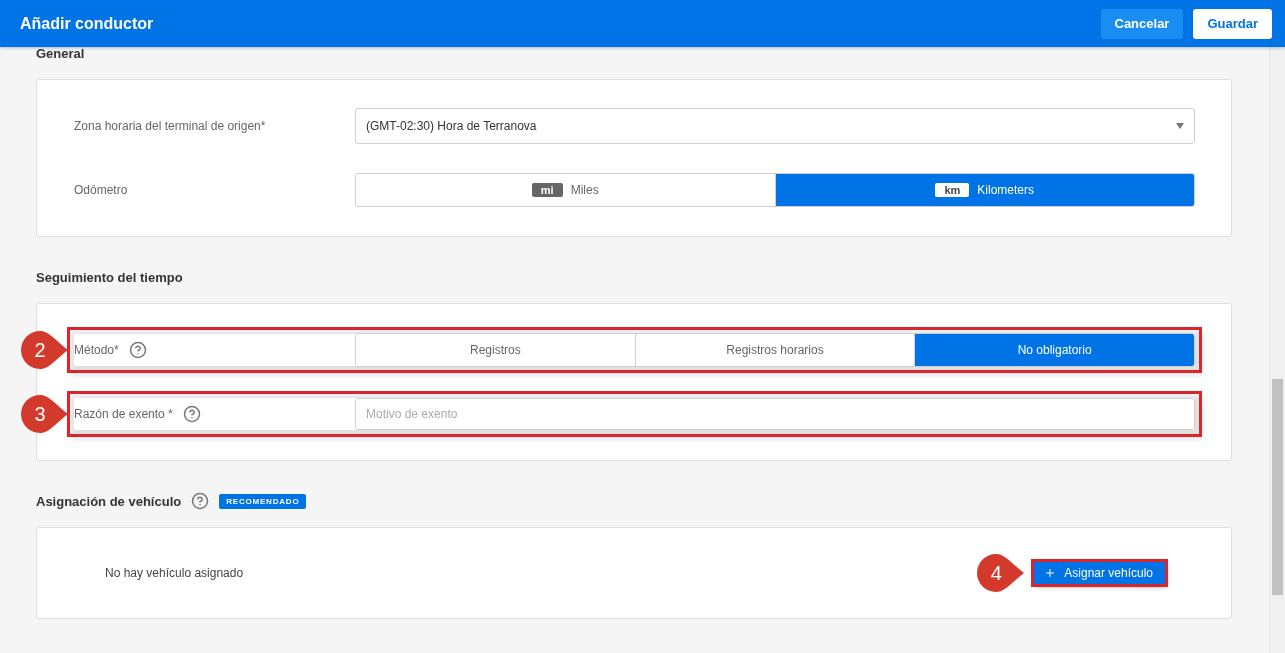  I want to click on input-field: Motivo de exento, so click(775, 414).